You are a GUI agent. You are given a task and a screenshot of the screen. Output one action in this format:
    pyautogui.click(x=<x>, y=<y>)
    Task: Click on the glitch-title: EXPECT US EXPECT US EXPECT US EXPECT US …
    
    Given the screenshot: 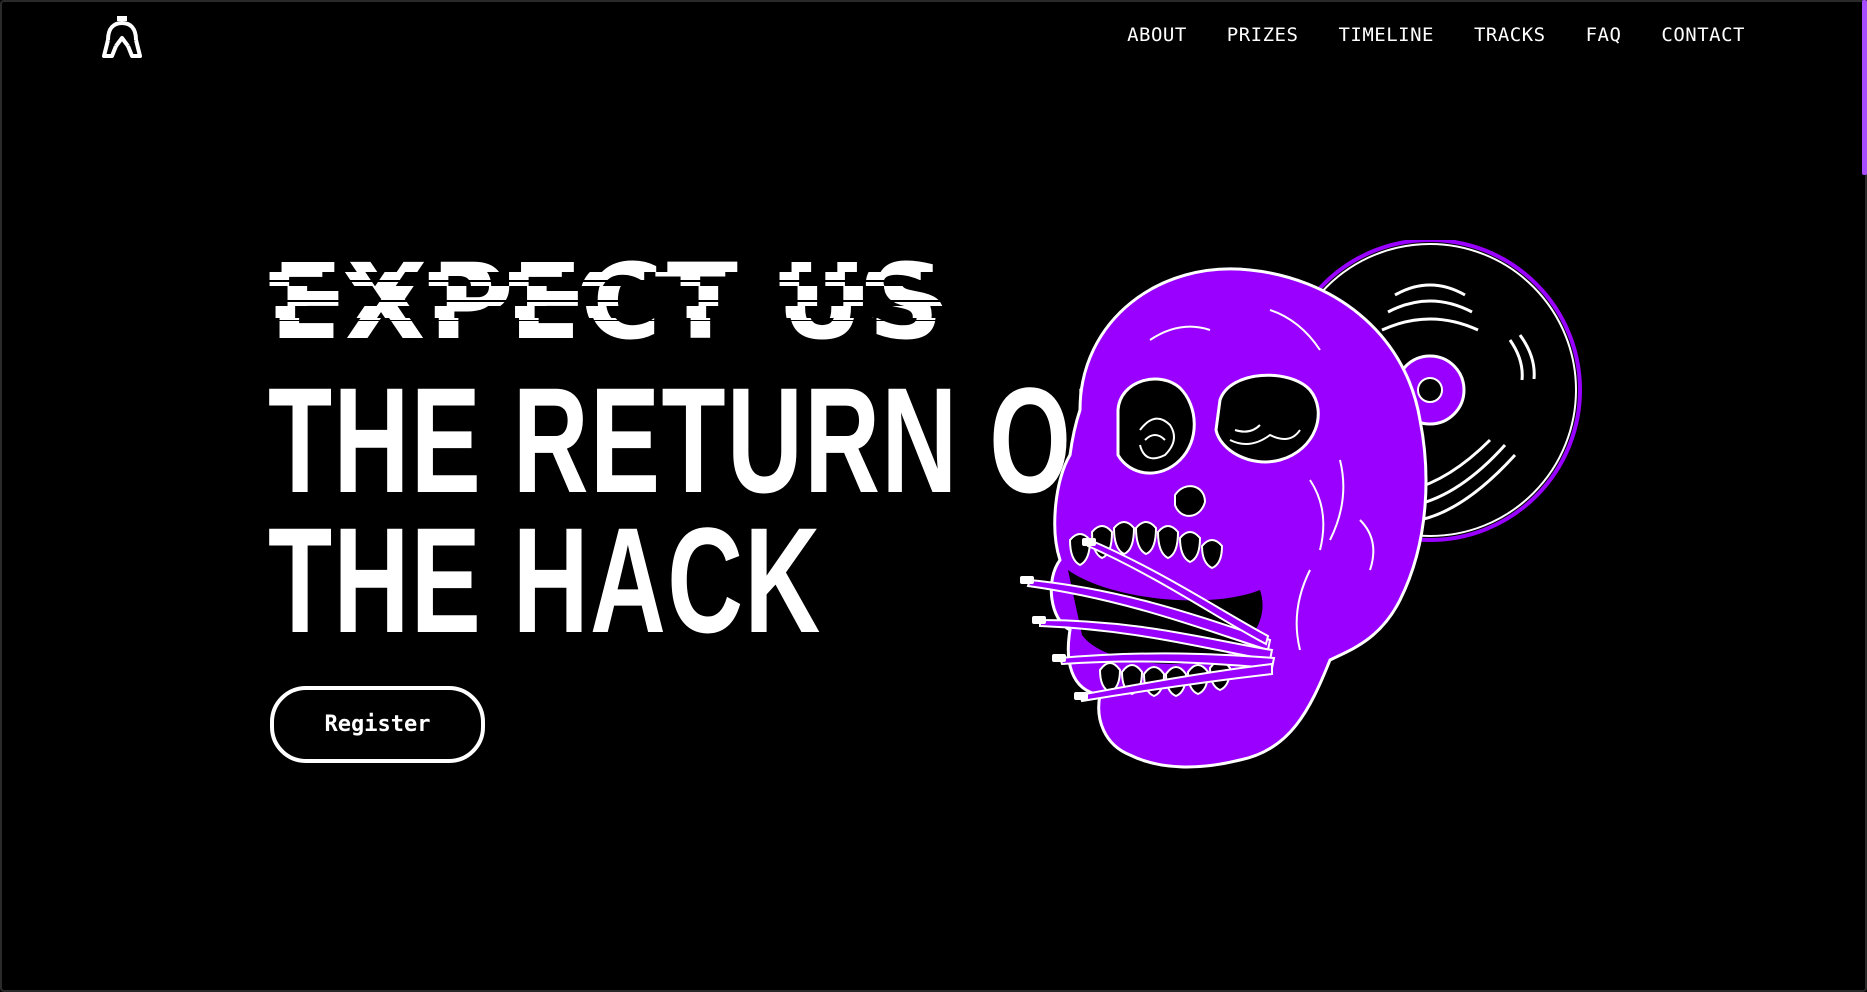 What is the action you would take?
    pyautogui.click(x=638, y=300)
    